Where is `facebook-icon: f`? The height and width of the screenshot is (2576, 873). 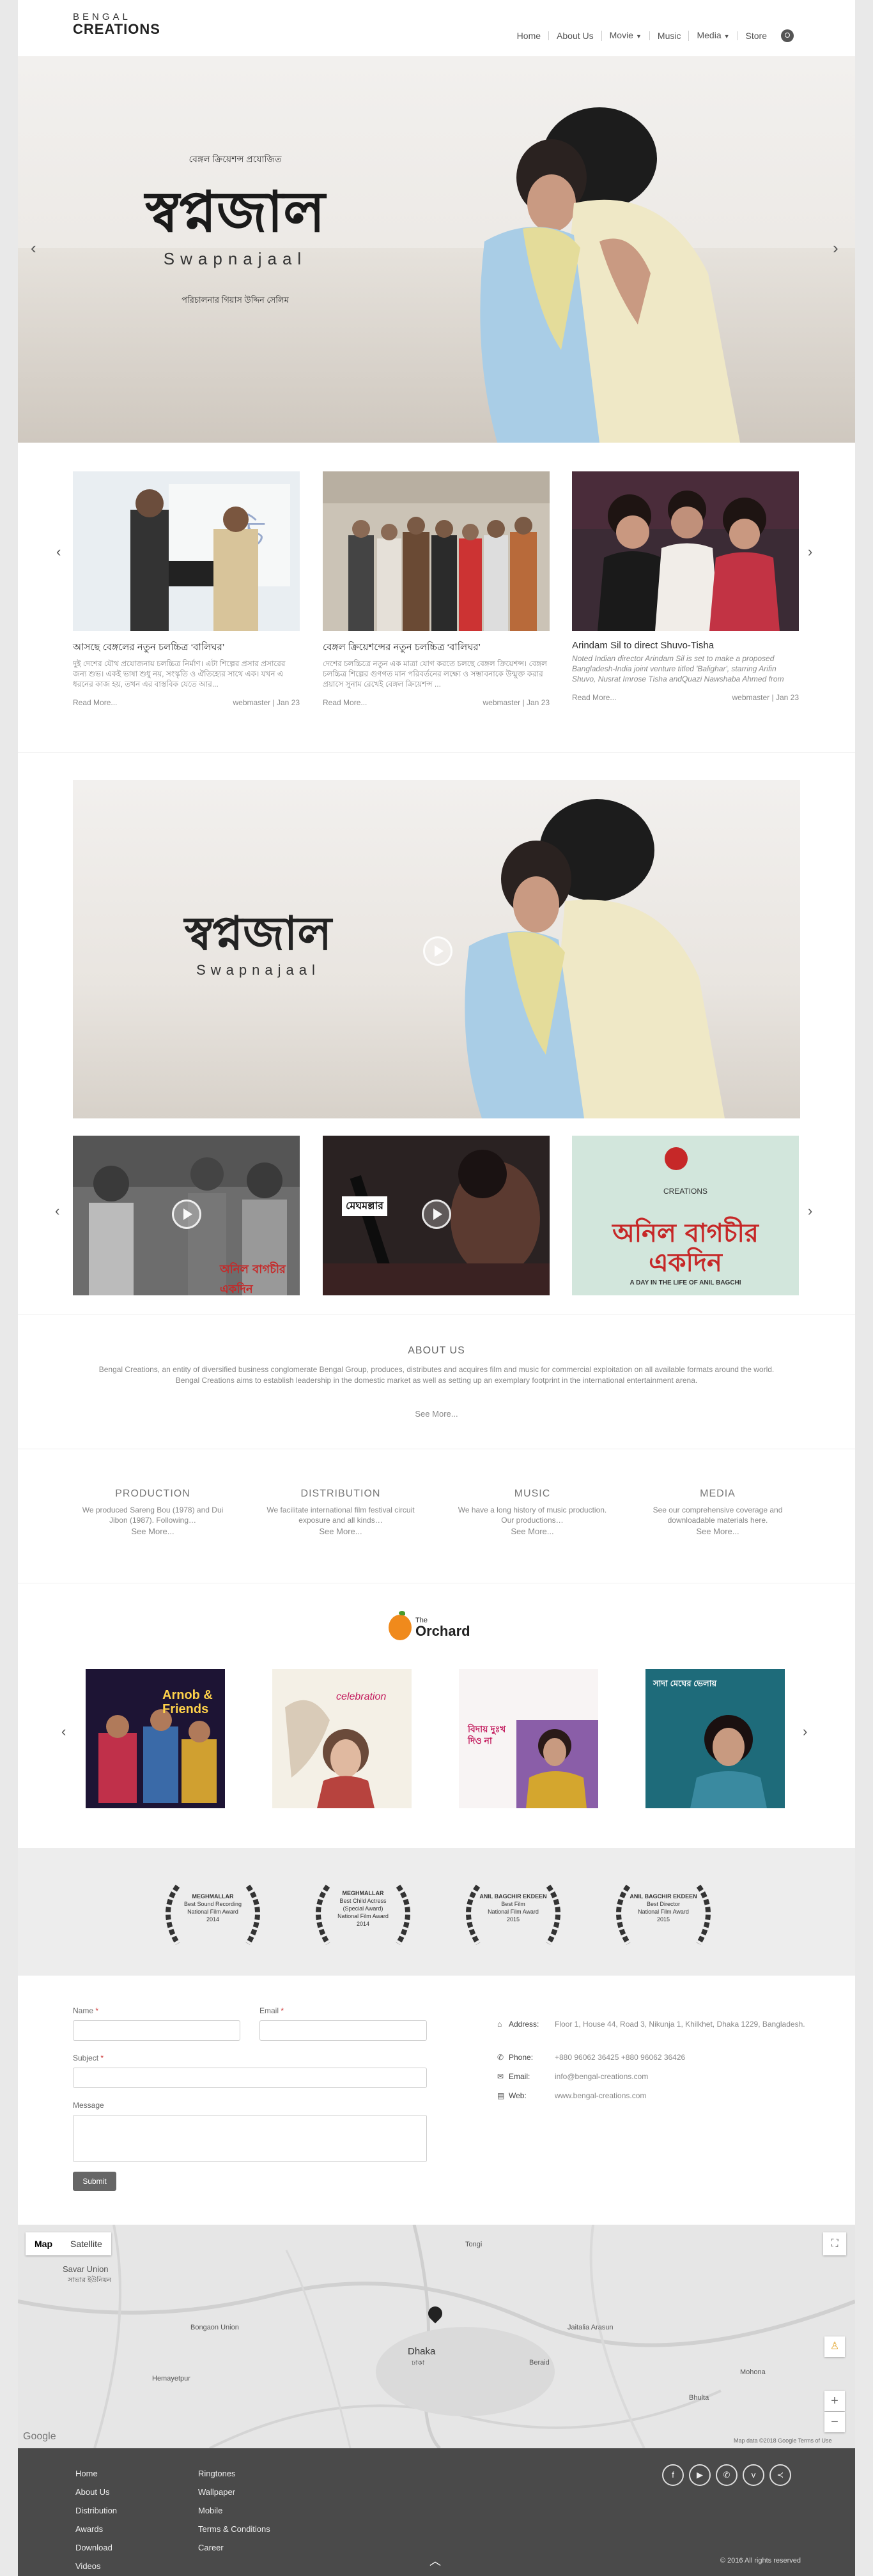 facebook-icon: f is located at coordinates (673, 2475).